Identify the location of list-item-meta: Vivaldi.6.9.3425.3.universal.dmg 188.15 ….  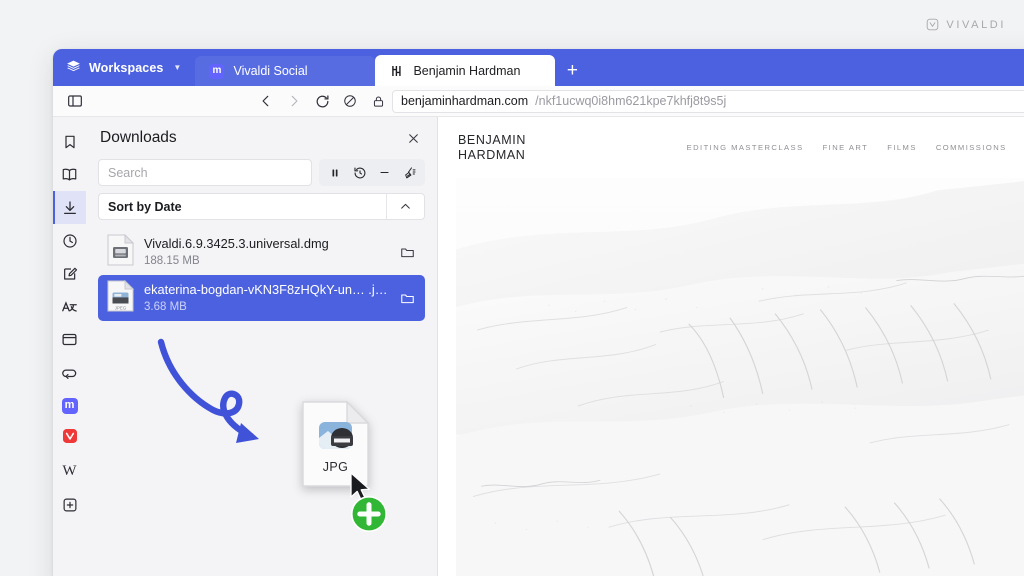
(266, 251).